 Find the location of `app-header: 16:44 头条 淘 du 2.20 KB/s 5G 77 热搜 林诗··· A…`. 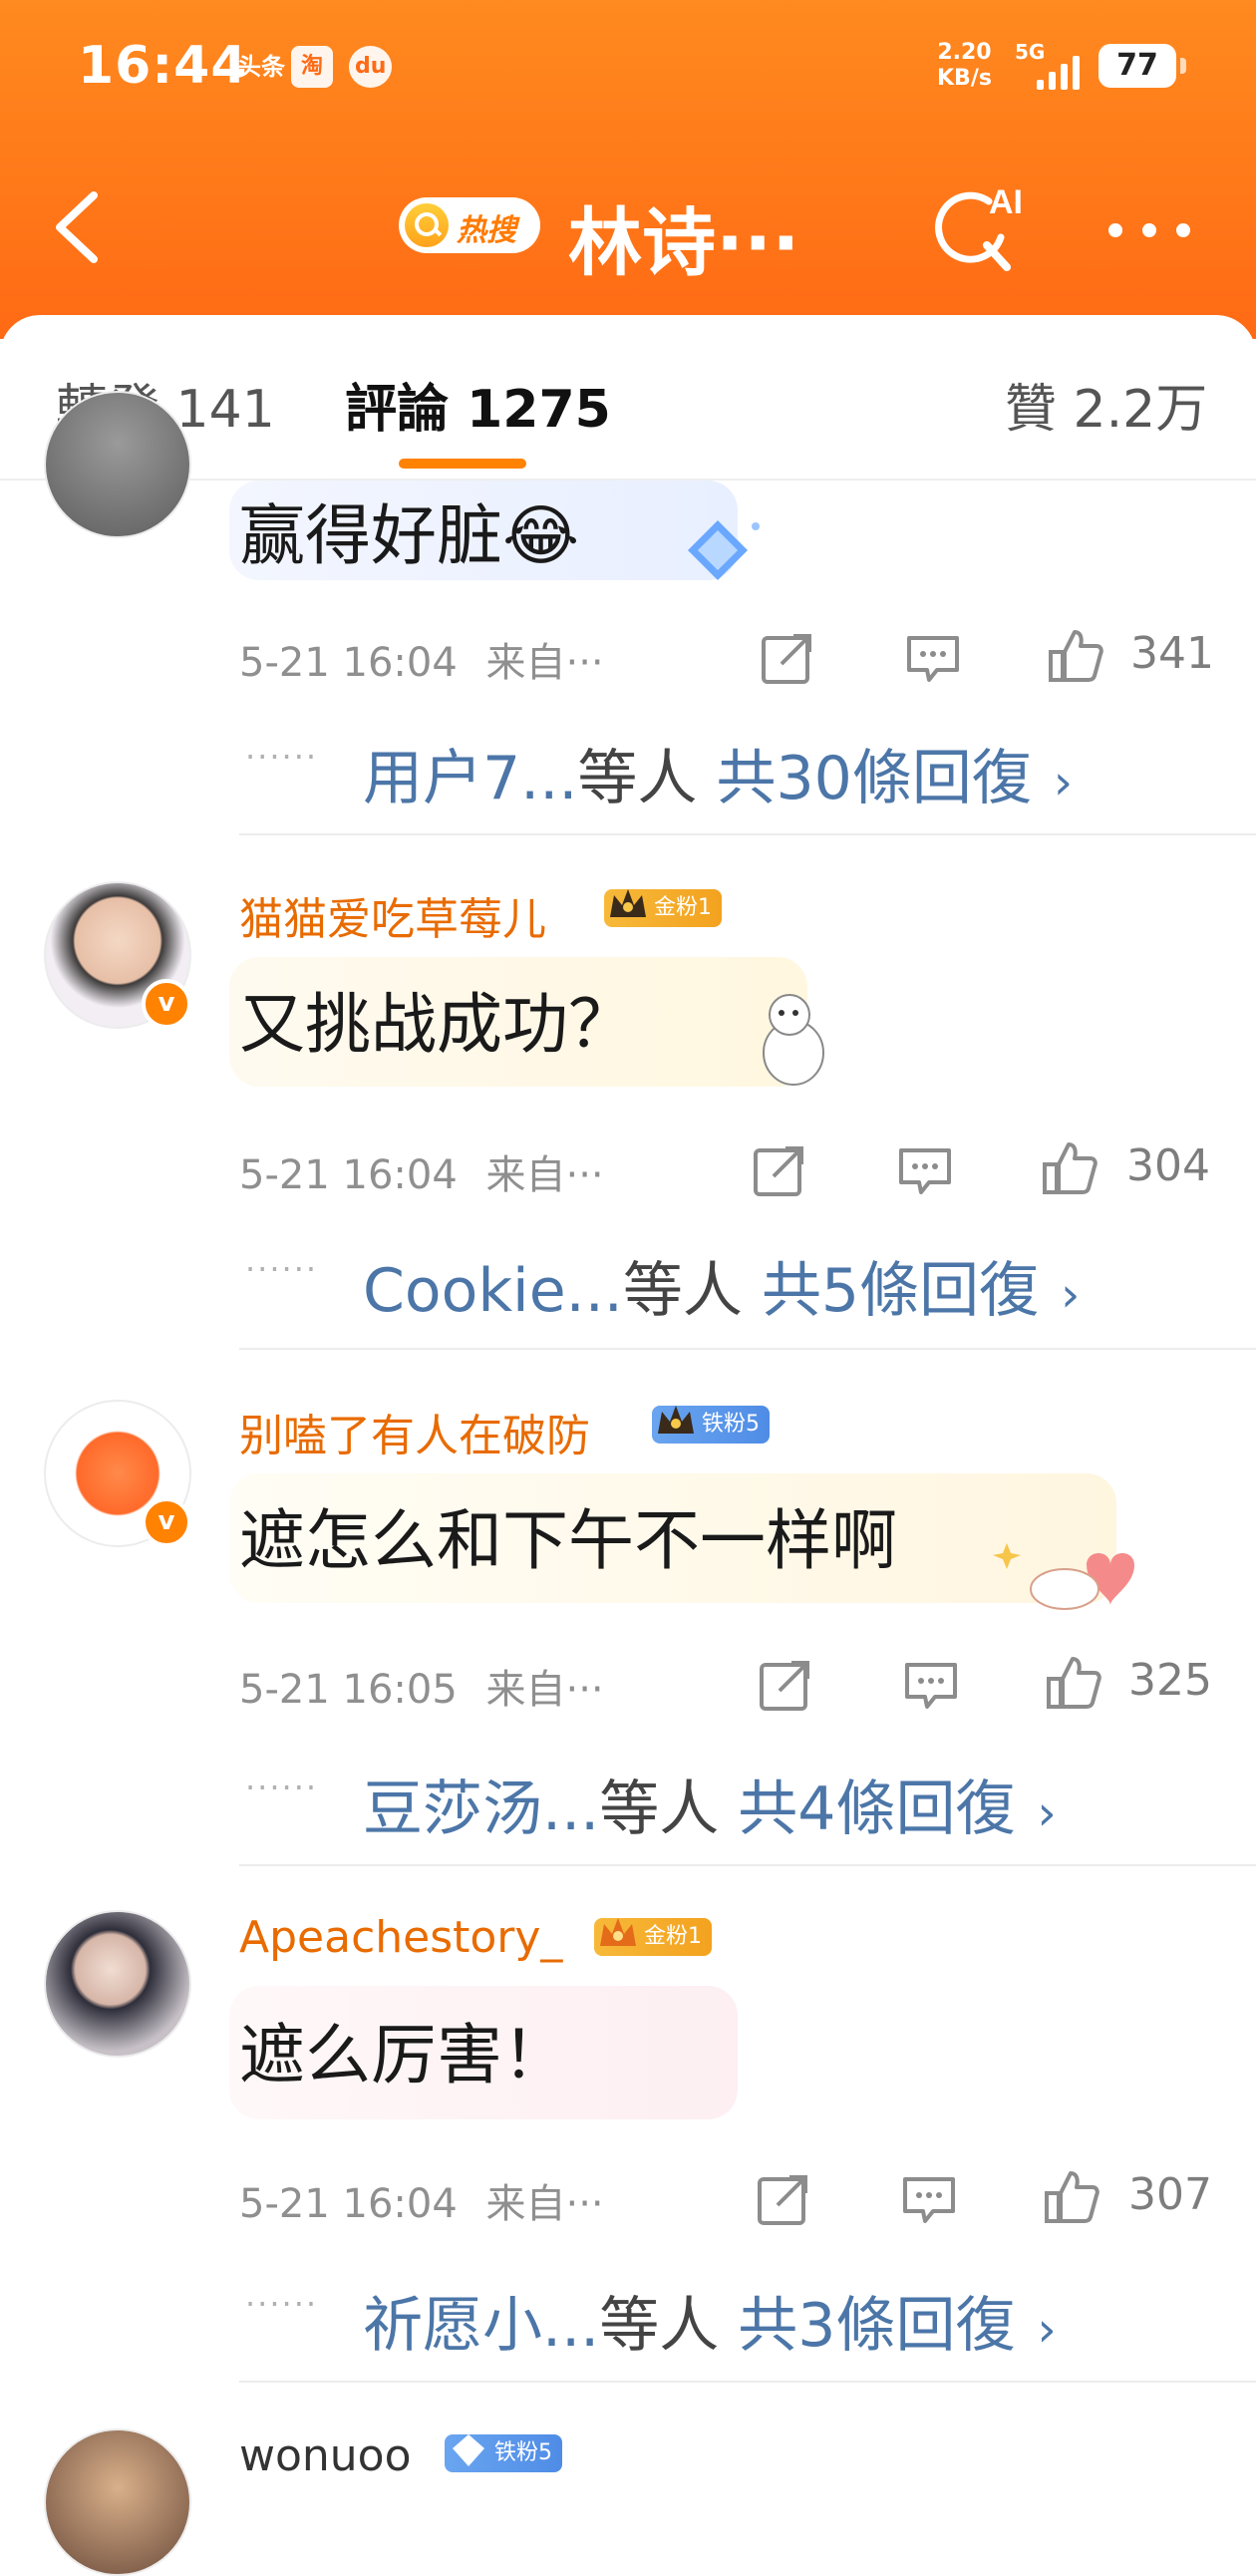

app-header: 16:44 头条 淘 du 2.20 KB/s 5G 77 热搜 林诗··· A… is located at coordinates (628, 169).